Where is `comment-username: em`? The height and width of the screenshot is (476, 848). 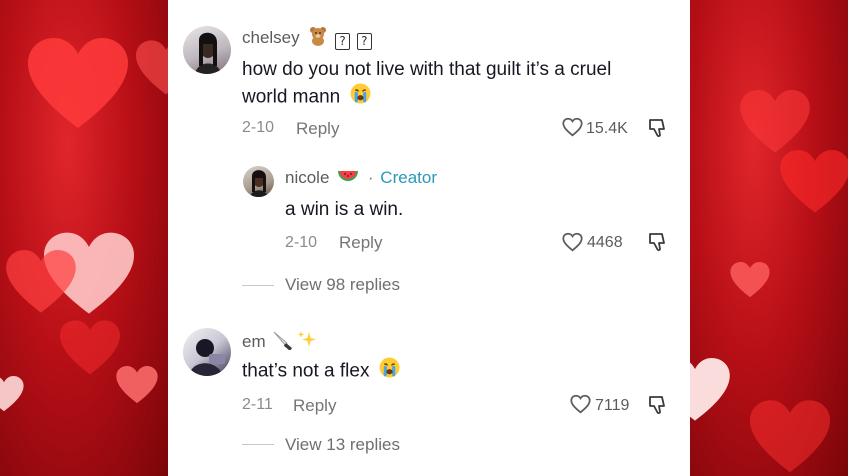 comment-username: em is located at coordinates (279, 342).